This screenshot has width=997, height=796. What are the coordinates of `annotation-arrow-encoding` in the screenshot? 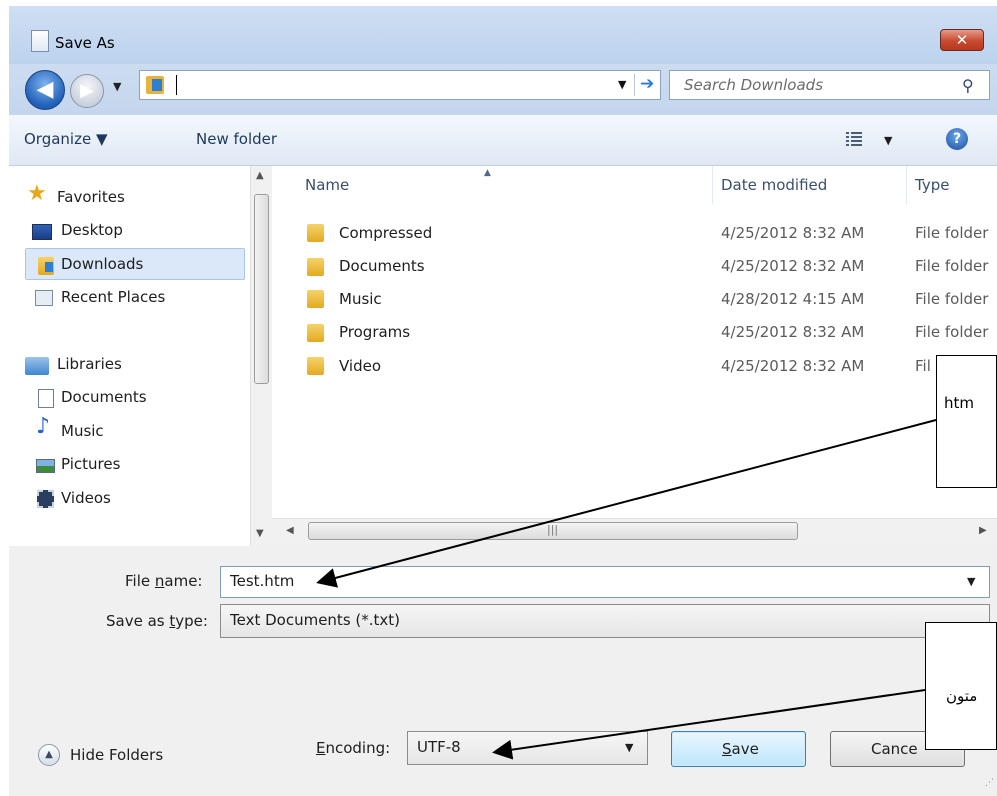 It's located at (709, 724).